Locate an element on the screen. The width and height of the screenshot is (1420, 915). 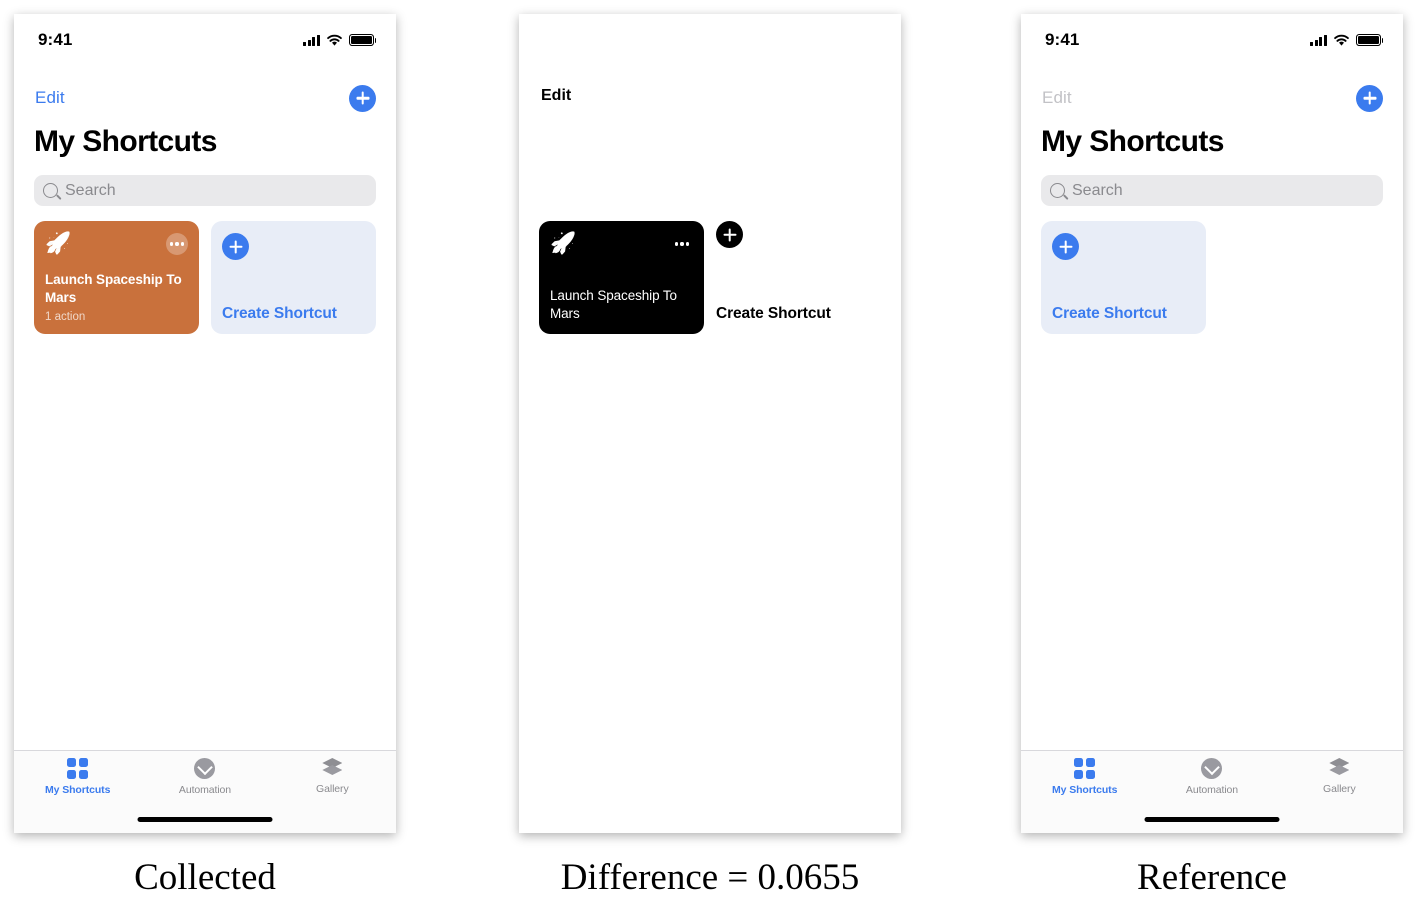
diff-shortcut-card: 🚀 Launch Spaceship To Mars is located at coordinates (621, 277).